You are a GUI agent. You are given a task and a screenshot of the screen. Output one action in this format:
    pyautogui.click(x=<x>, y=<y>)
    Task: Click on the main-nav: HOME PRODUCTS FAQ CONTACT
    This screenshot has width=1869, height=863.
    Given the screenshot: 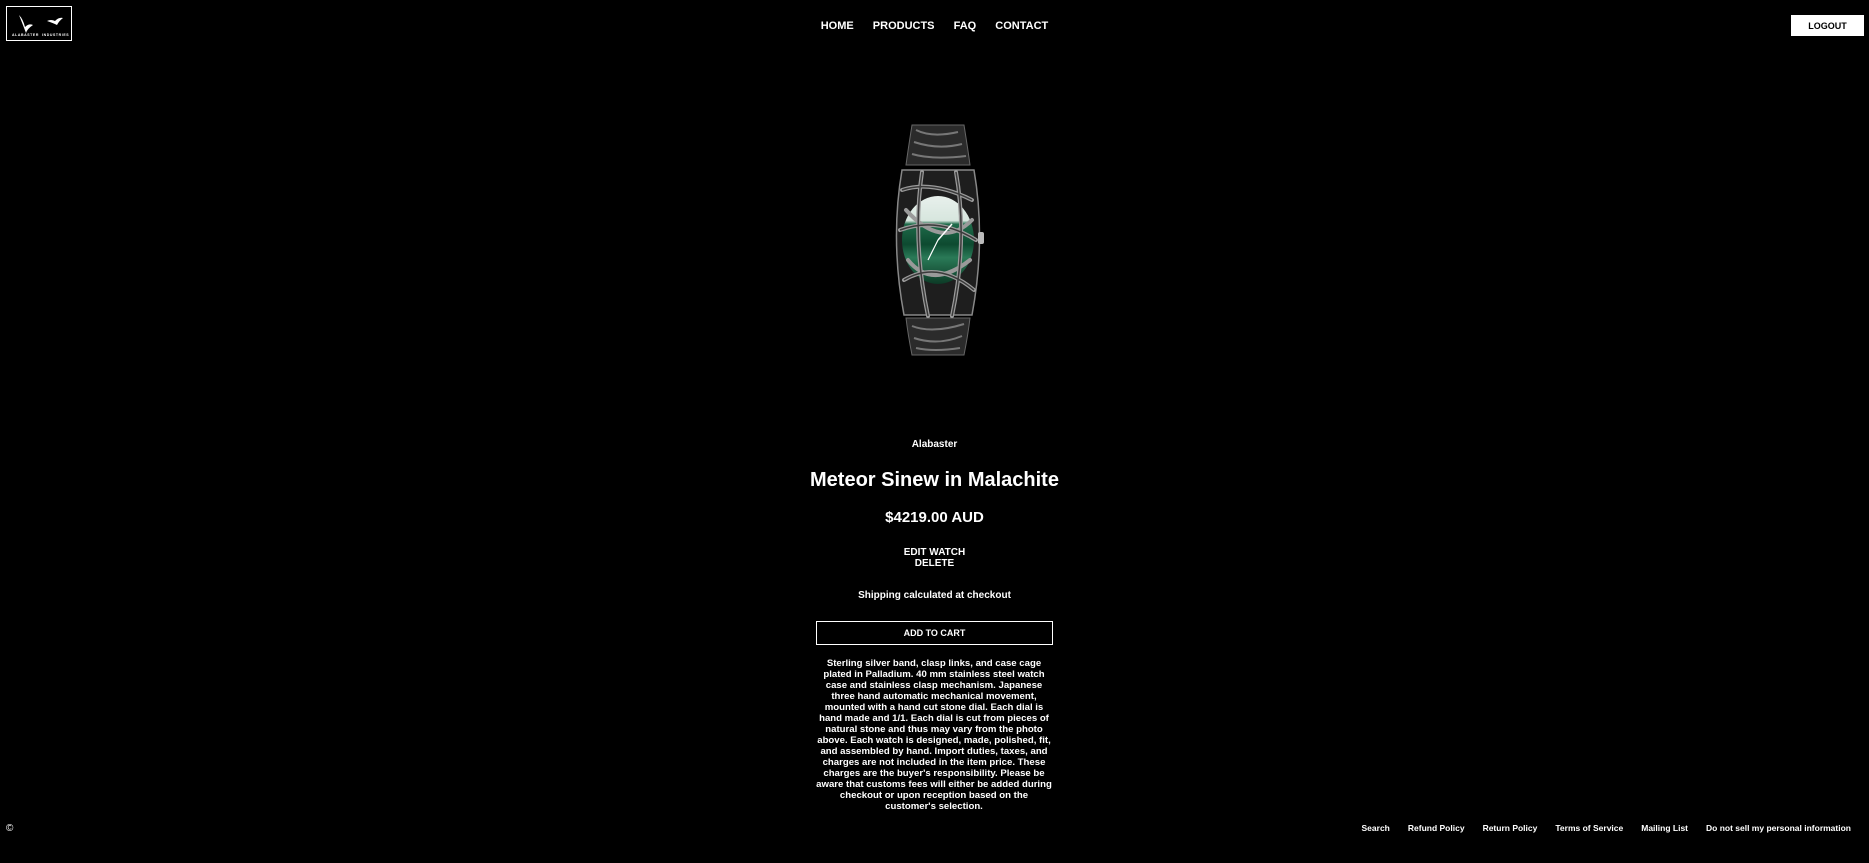 What is the action you would take?
    pyautogui.click(x=934, y=26)
    